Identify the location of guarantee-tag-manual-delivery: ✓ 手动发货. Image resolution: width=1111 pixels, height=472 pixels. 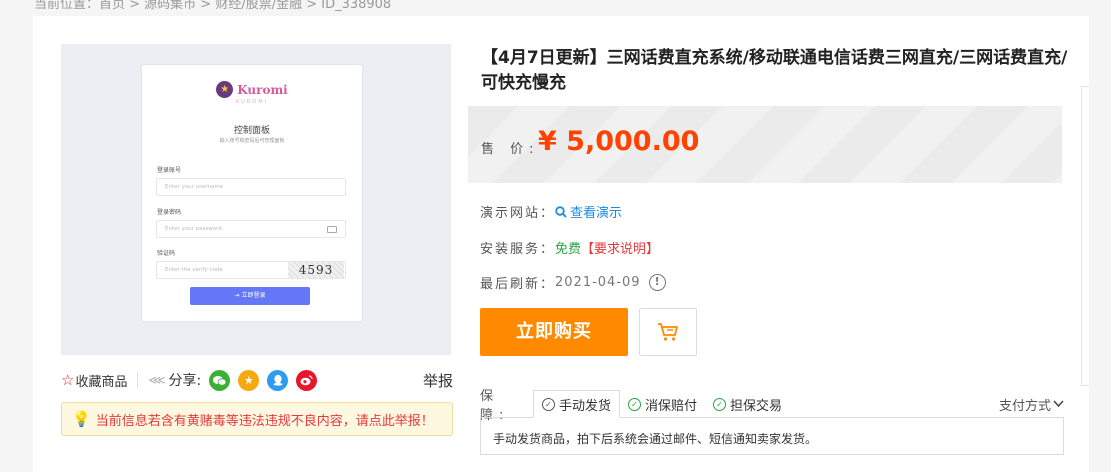
(577, 404).